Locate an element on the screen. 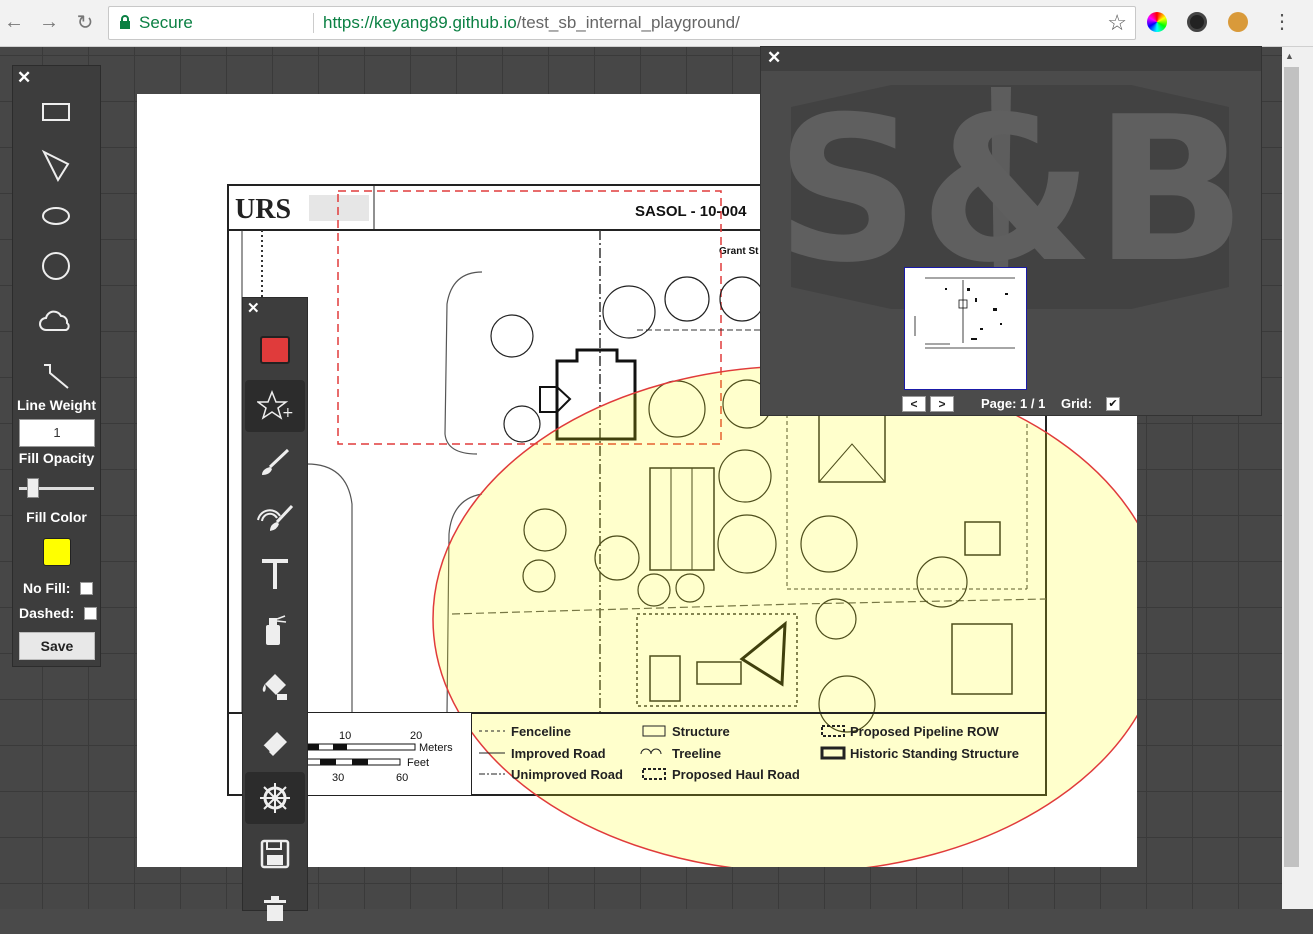  rainbow-brush-tool is located at coordinates (275, 518).